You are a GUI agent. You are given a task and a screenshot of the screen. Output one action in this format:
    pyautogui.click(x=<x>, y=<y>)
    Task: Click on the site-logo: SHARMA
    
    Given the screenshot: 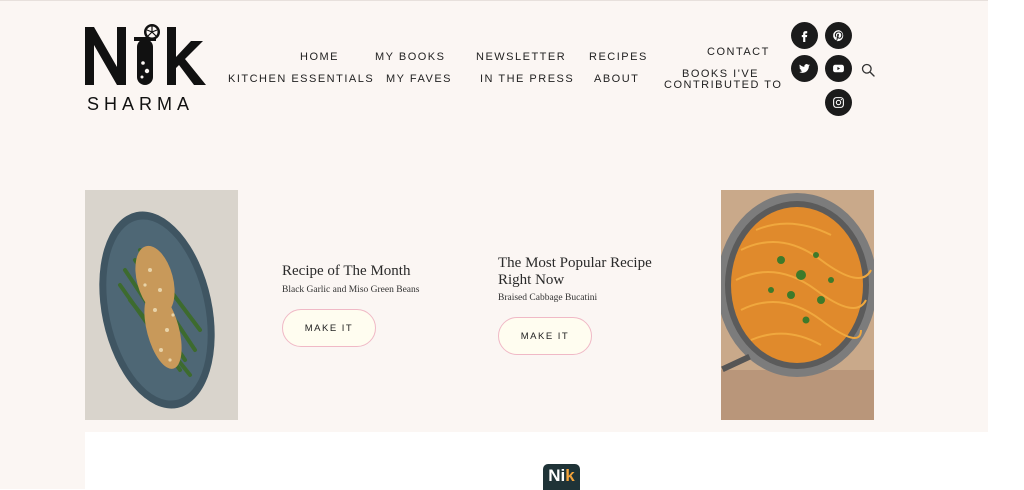 What is the action you would take?
    pyautogui.click(x=147, y=69)
    